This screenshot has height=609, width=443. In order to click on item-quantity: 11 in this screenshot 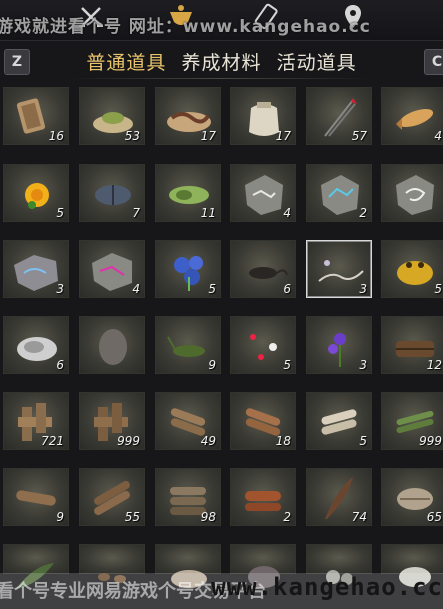, I will do `click(208, 213)`.